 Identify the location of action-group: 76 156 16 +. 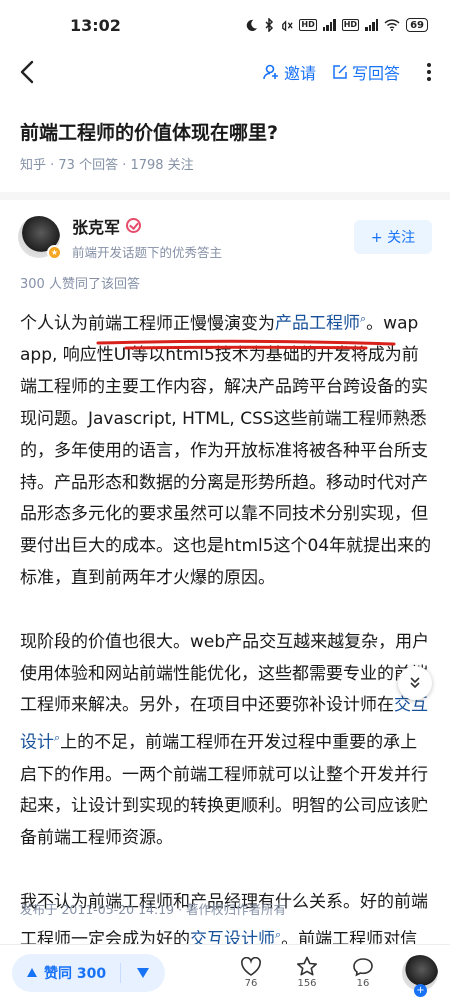
(336, 975).